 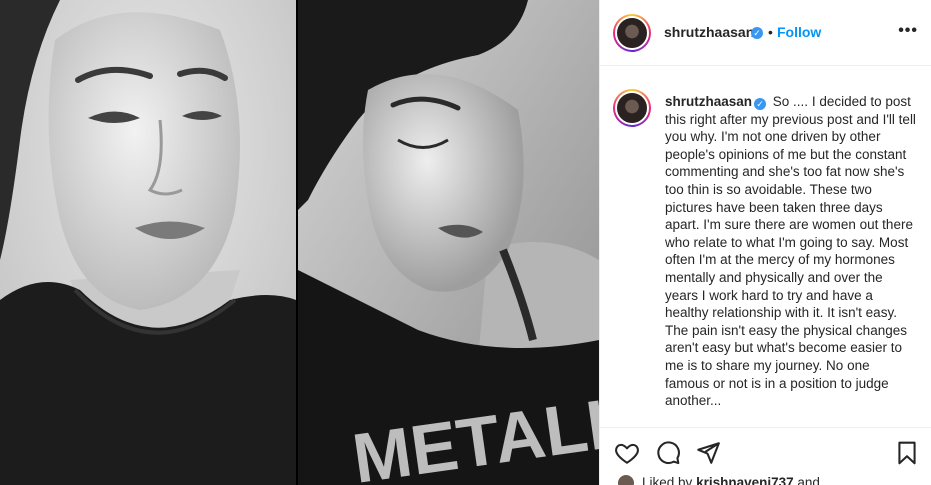 What do you see at coordinates (708, 101) in the screenshot?
I see `caption-username: shrutzhaasan` at bounding box center [708, 101].